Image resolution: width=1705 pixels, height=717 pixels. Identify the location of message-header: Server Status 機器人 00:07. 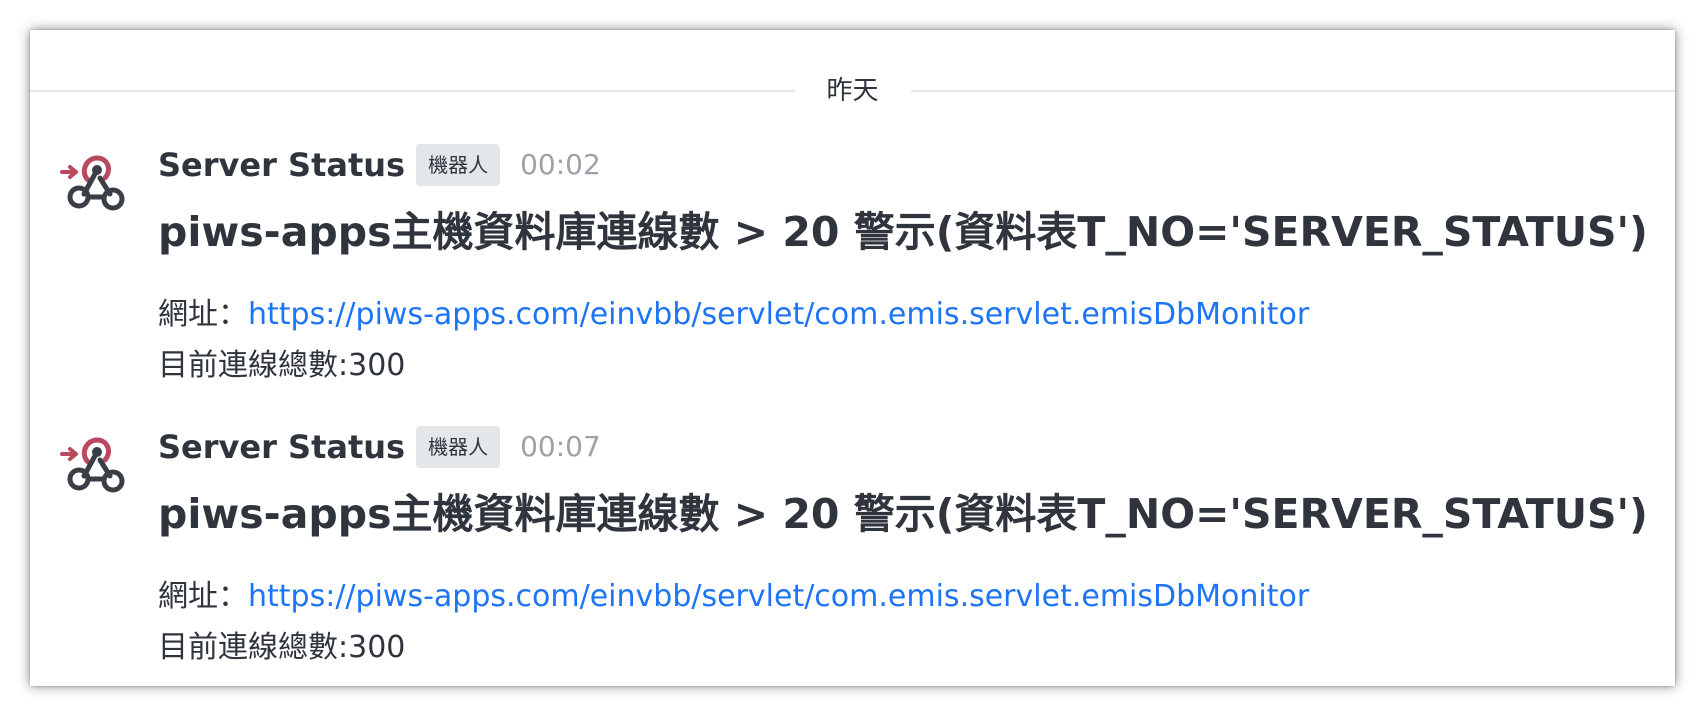
(379, 447).